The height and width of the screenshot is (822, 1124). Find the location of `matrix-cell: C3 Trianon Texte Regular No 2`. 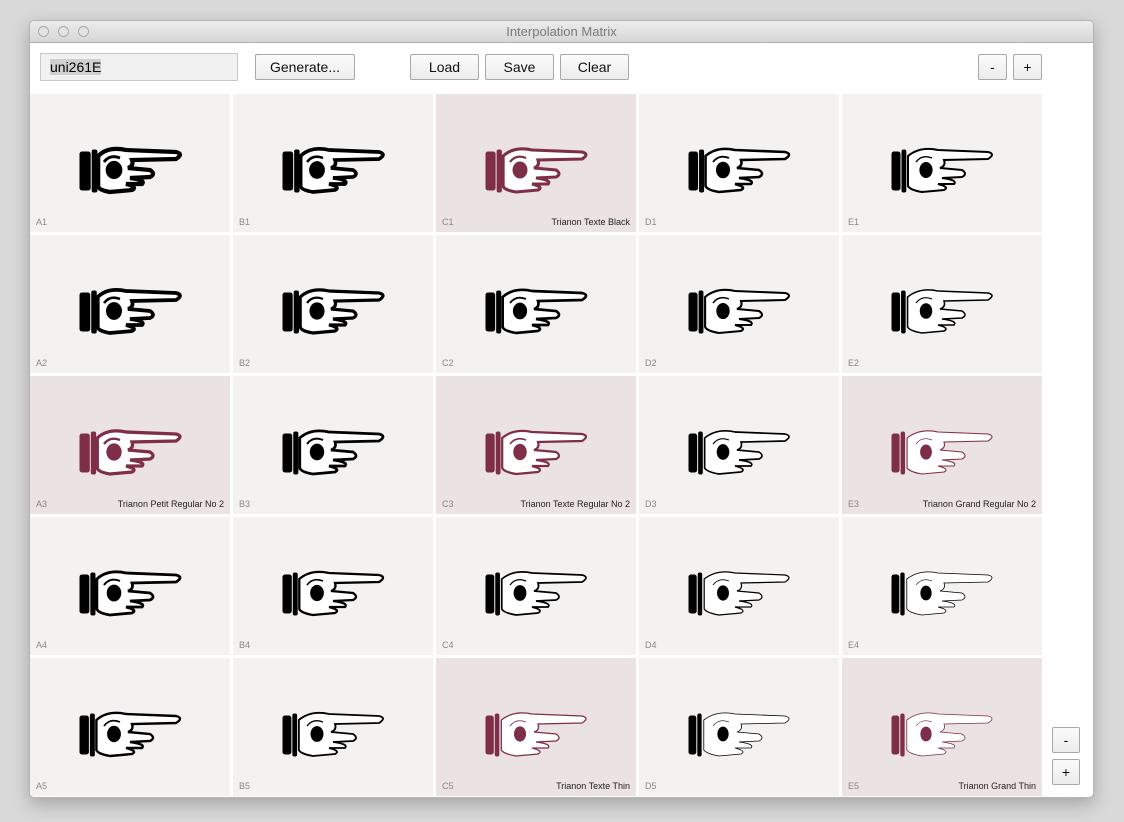

matrix-cell: C3 Trianon Texte Regular No 2 is located at coordinates (536, 445).